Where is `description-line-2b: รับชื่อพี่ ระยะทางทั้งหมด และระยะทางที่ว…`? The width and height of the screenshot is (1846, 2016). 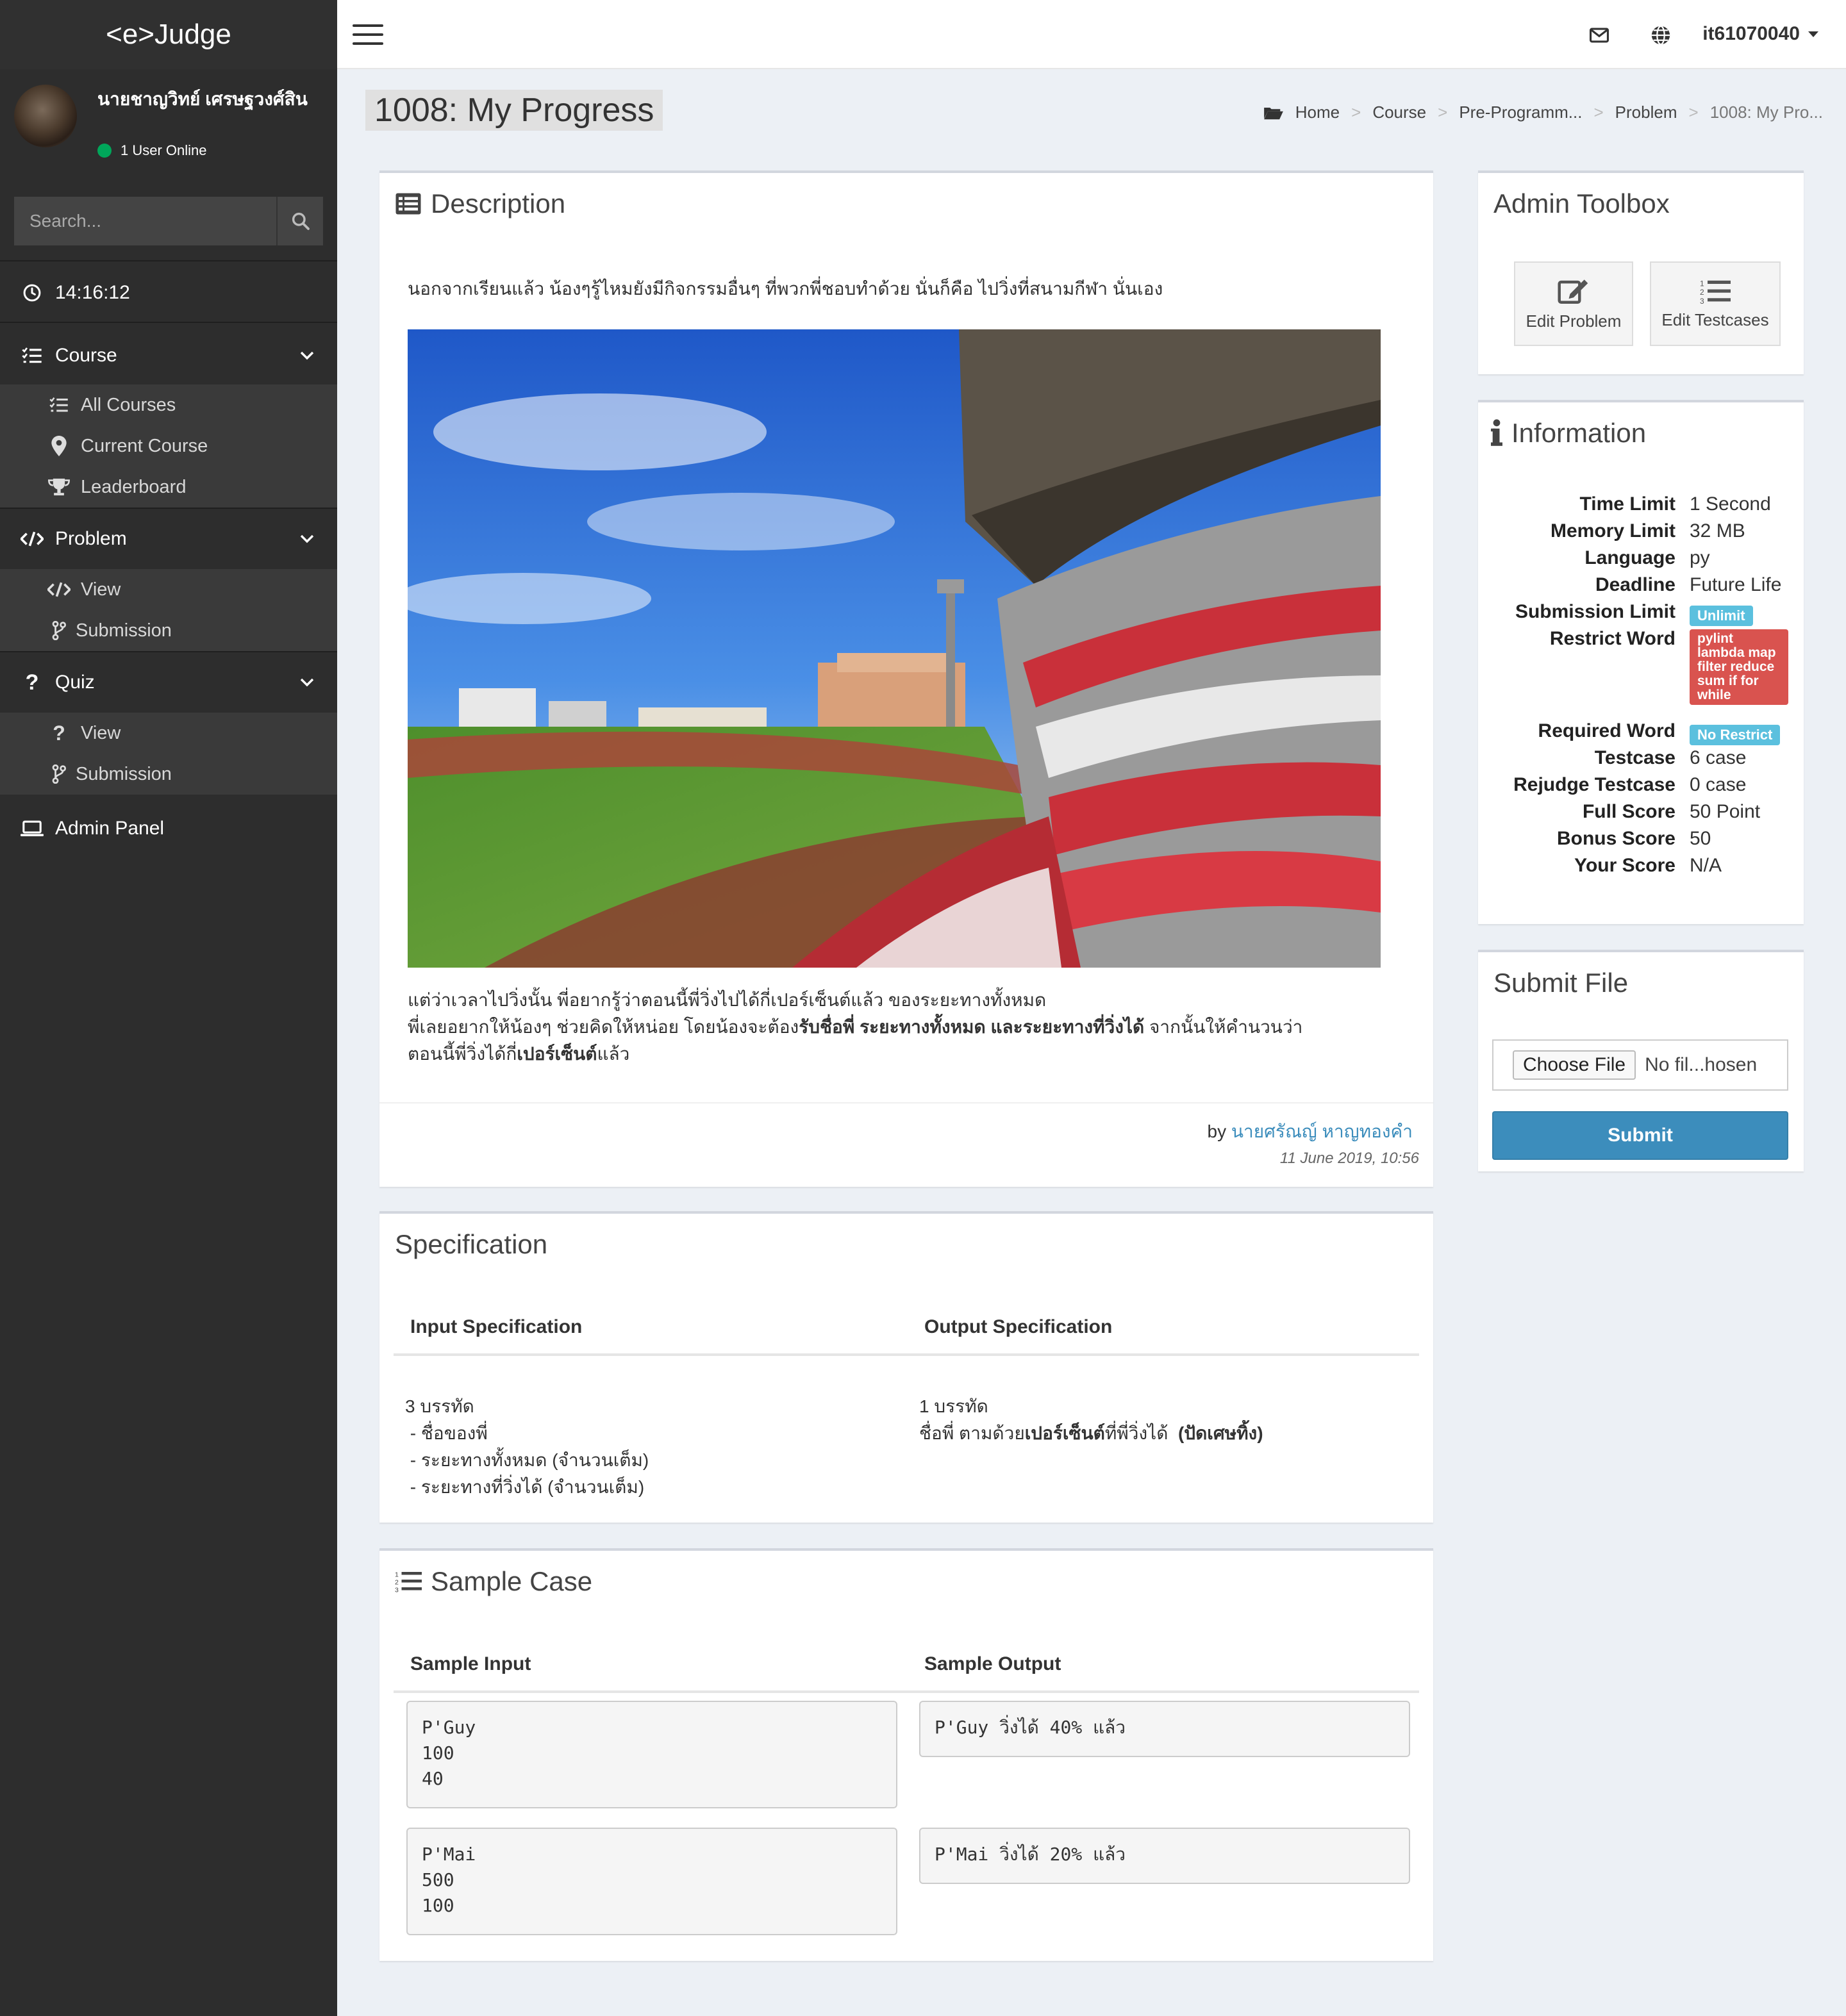
description-line-2b: รับชื่อพี่ ระยะทางทั้งหมด และระยะทางที่ว… is located at coordinates (972, 1027).